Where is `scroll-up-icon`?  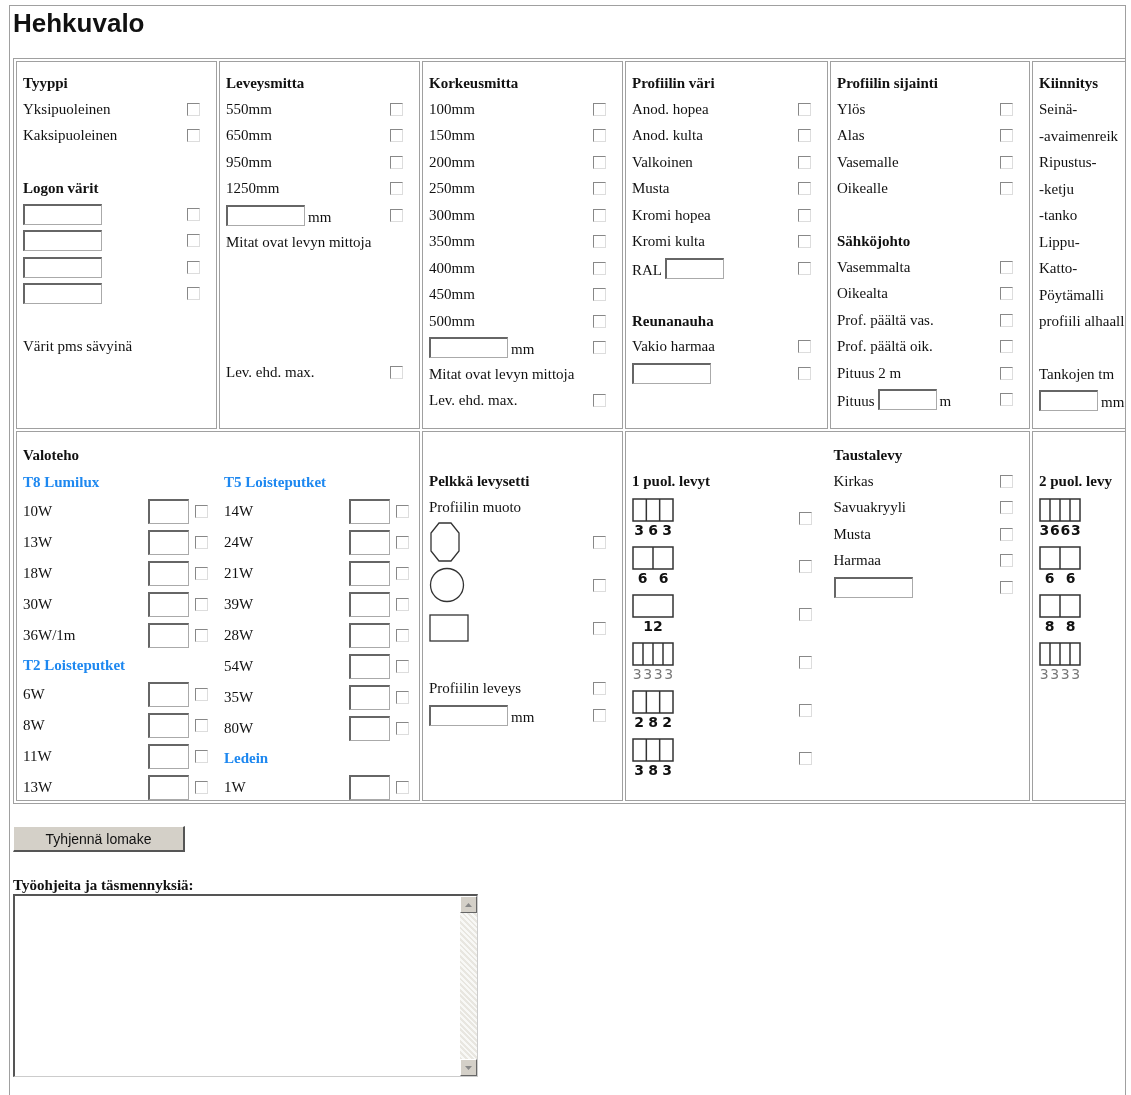
scroll-up-icon is located at coordinates (468, 904).